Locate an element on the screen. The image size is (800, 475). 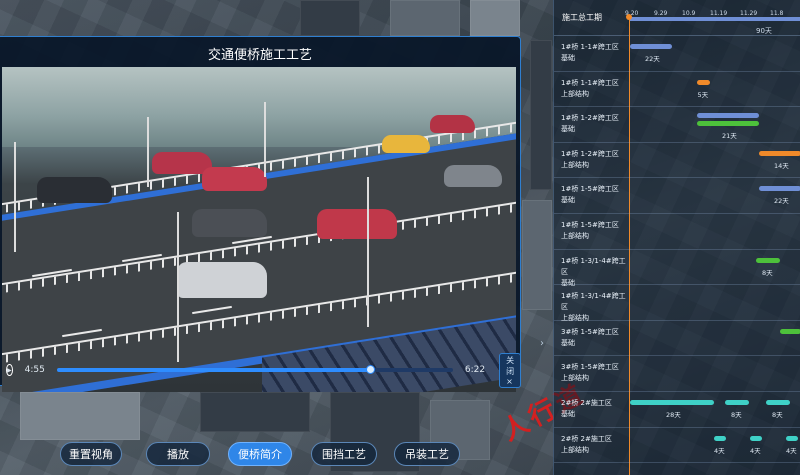
play-icon: ▶ is located at coordinates (9, 370).